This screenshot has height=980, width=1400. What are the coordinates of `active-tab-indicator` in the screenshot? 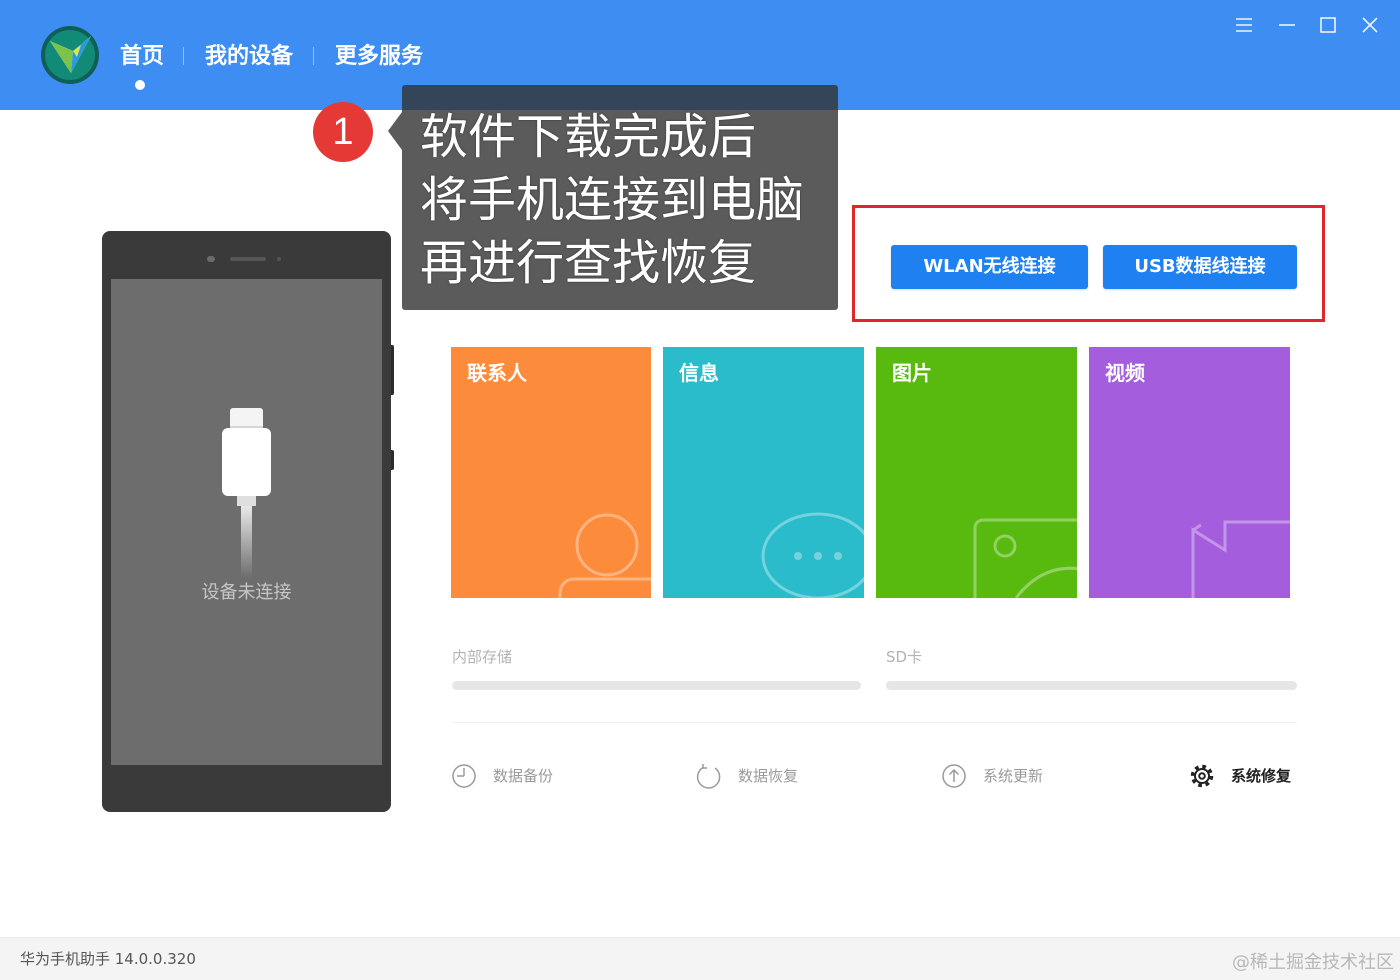 It's located at (140, 85).